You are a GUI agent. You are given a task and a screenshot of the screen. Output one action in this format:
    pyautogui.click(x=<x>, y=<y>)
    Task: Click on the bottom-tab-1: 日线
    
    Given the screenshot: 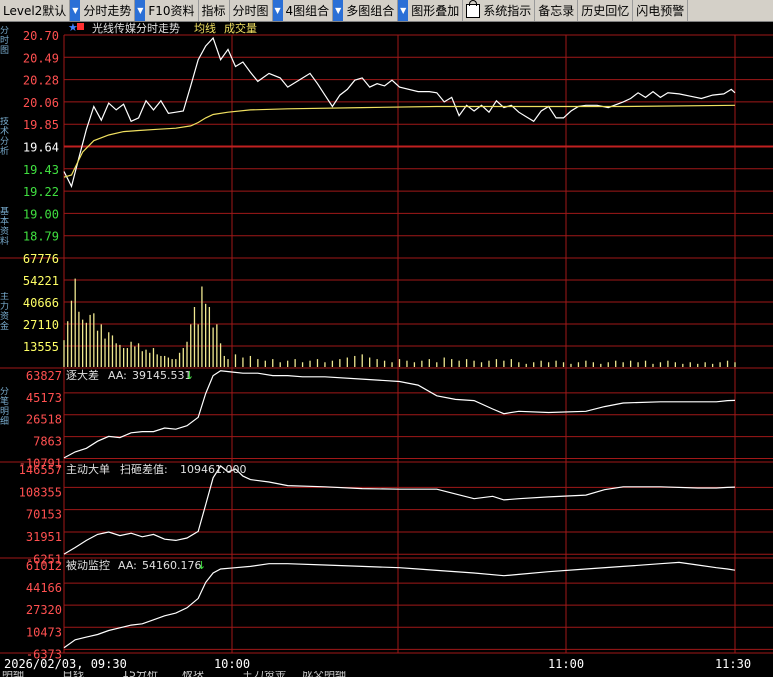 What is the action you would take?
    pyautogui.click(x=73, y=674)
    